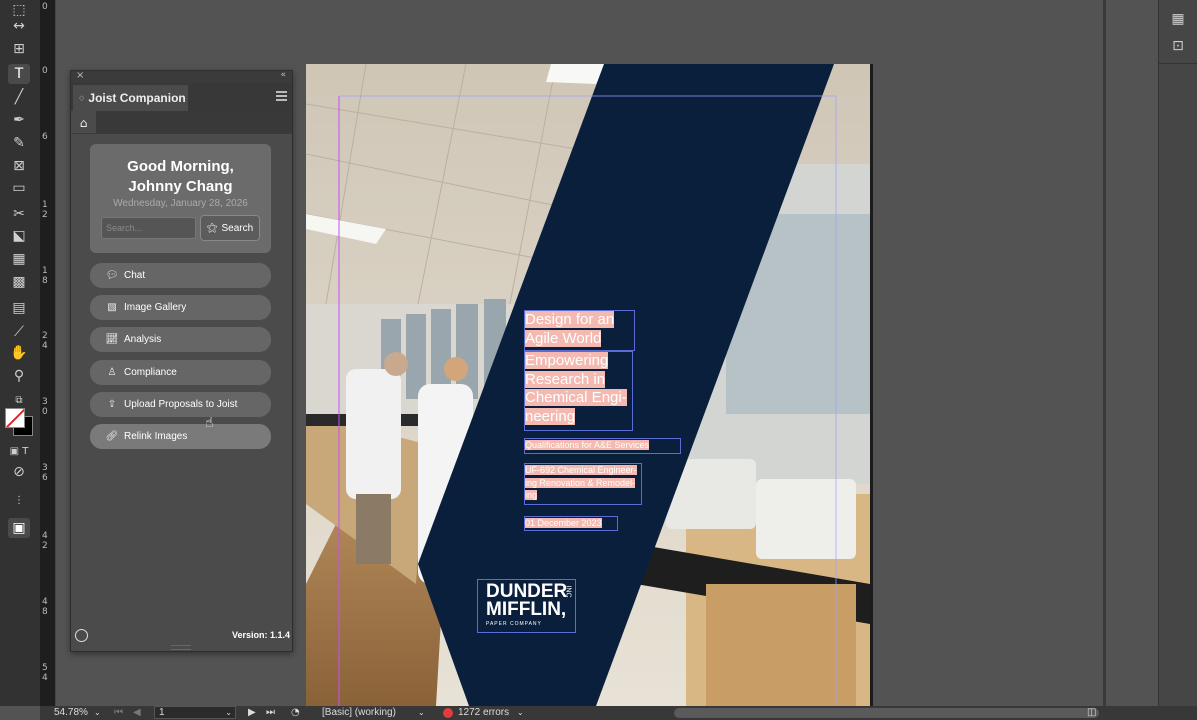 The height and width of the screenshot is (720, 1197). Describe the element at coordinates (550, 416) in the screenshot. I see `subtitle-line: neering` at that location.